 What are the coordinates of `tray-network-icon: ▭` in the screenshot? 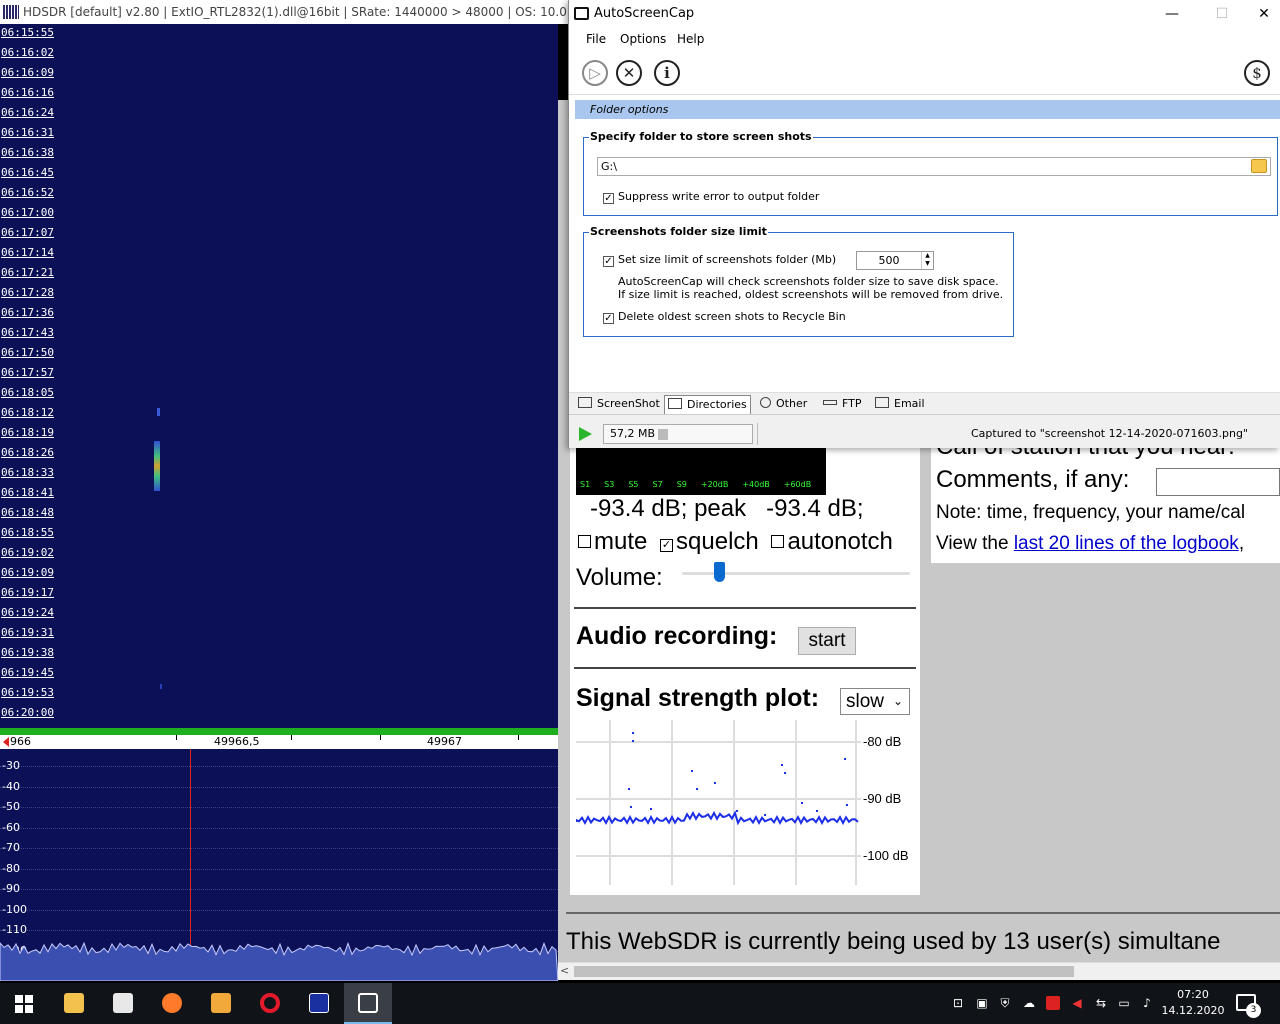 It's located at (1124, 1003).